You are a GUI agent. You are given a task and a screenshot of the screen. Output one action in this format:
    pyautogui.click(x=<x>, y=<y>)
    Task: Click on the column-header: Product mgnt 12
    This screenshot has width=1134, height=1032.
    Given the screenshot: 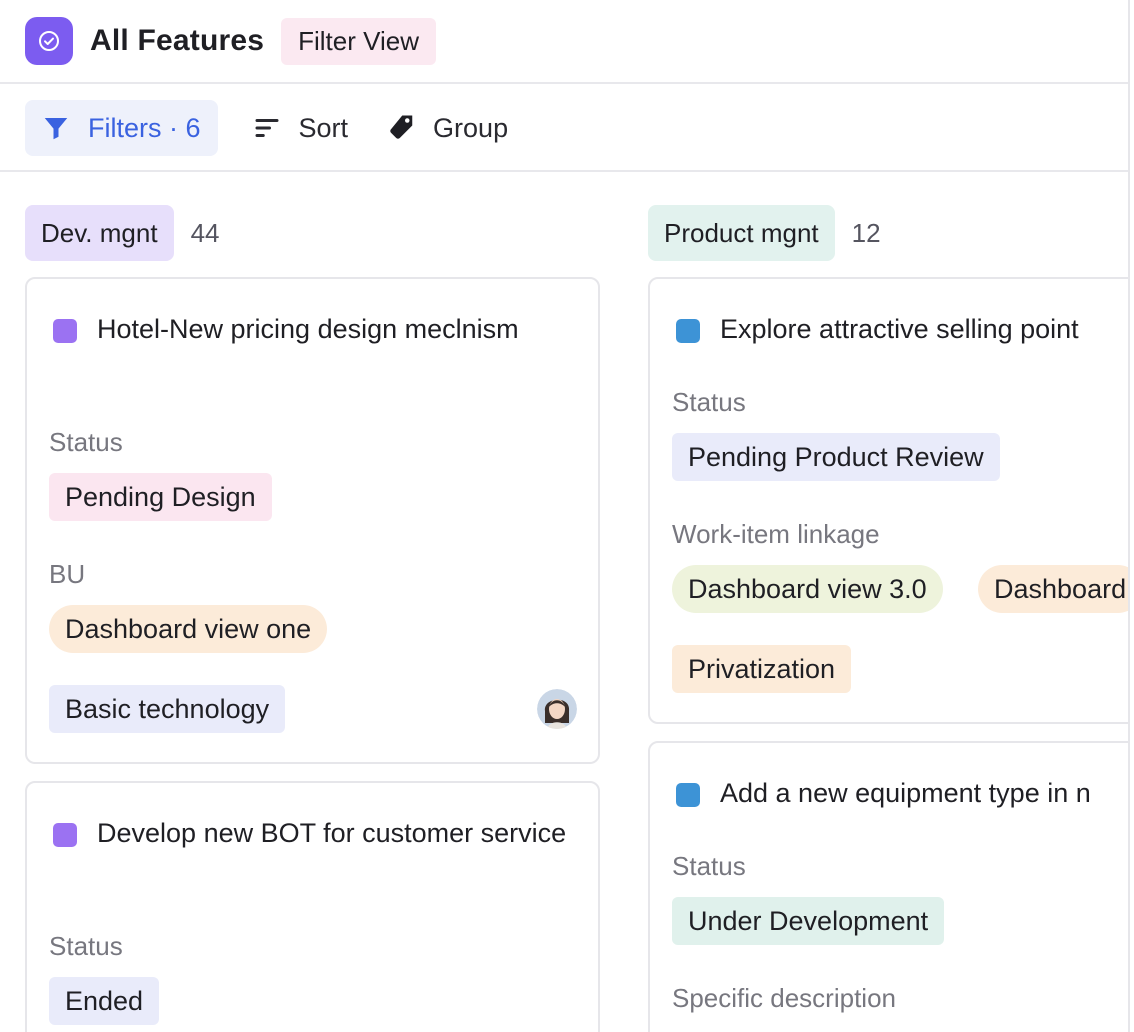 What is the action you would take?
    pyautogui.click(x=764, y=233)
    